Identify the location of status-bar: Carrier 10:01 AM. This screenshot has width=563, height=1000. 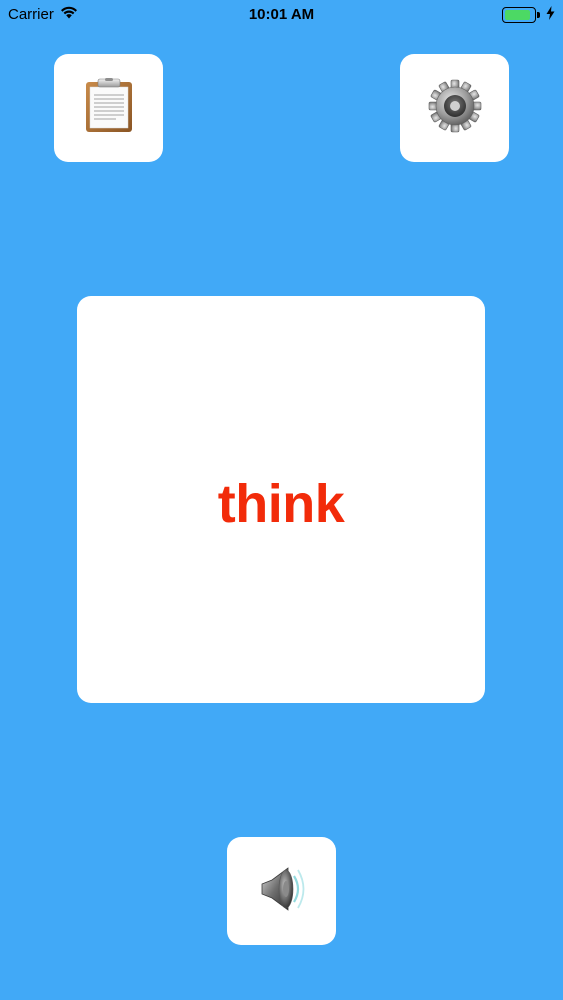
(281, 15).